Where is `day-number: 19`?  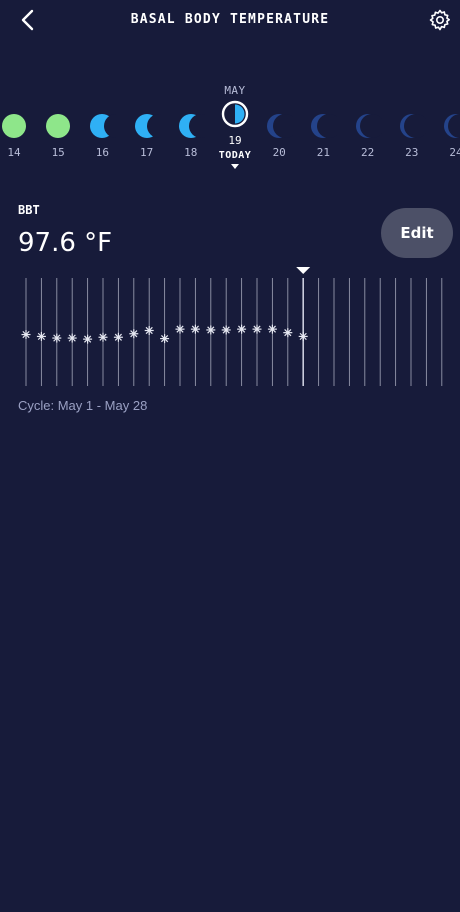 day-number: 19 is located at coordinates (235, 140).